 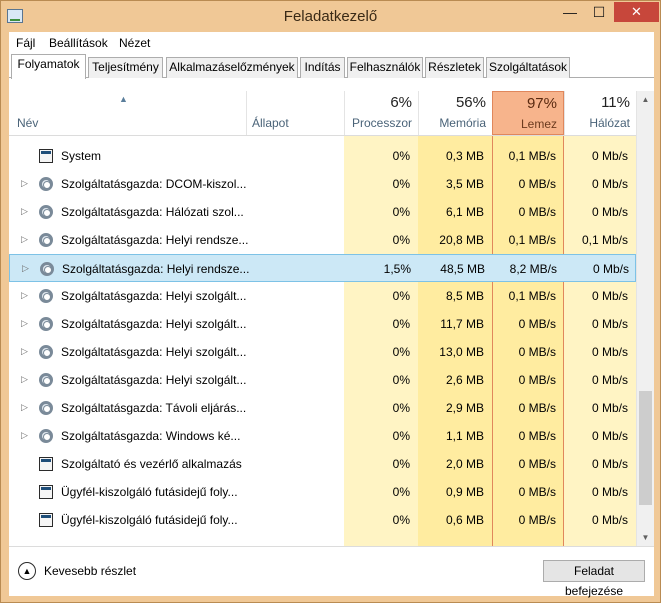 I want to click on scroll-up-icon: ▲, so click(x=645, y=99).